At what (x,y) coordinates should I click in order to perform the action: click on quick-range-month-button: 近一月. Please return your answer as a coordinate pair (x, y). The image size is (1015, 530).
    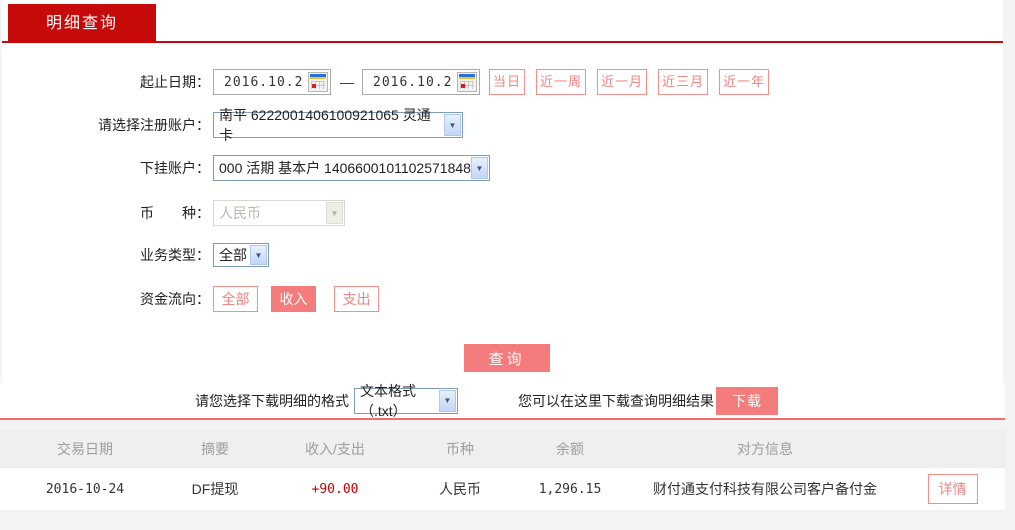
    Looking at the image, I should click on (622, 82).